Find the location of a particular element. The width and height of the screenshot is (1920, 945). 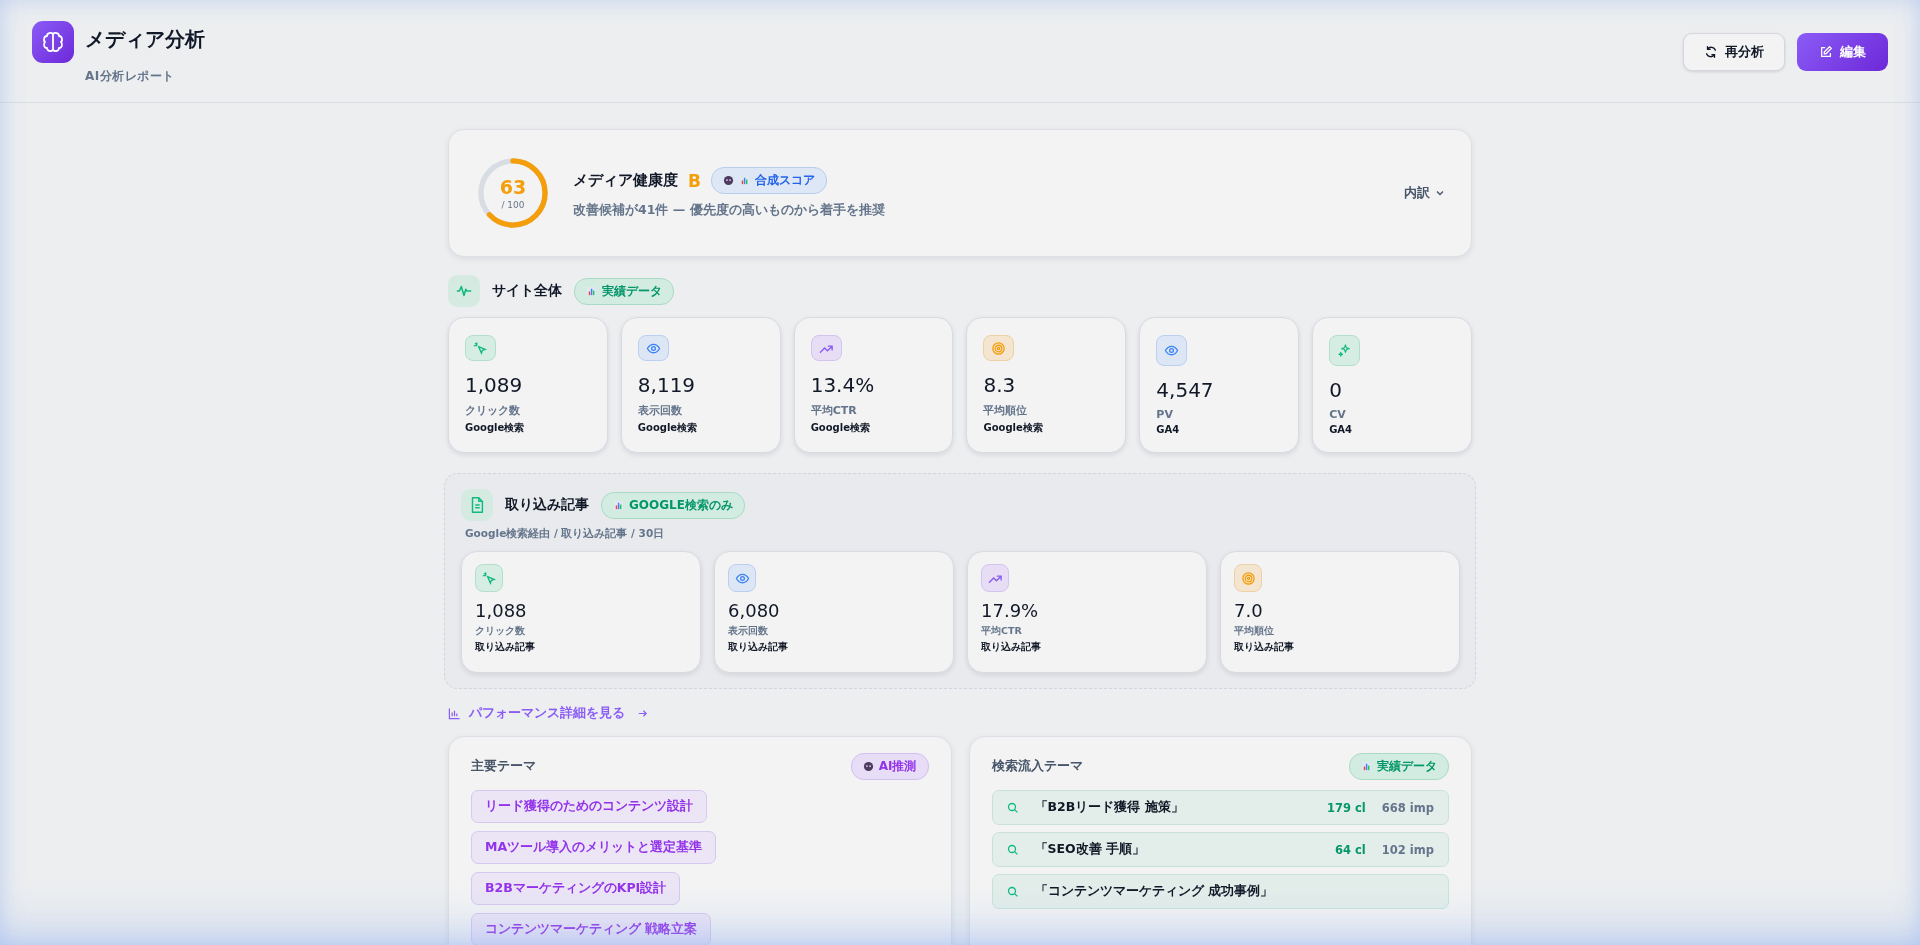

card-title: 検索流入テーマ is located at coordinates (1037, 766).